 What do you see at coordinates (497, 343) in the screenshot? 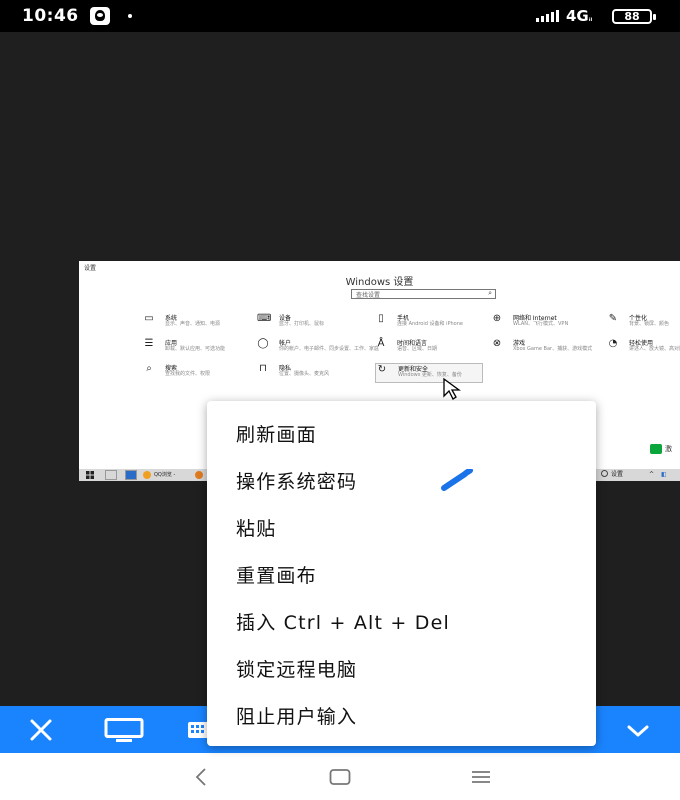
I see `xbox-icon: ⊗` at bounding box center [497, 343].